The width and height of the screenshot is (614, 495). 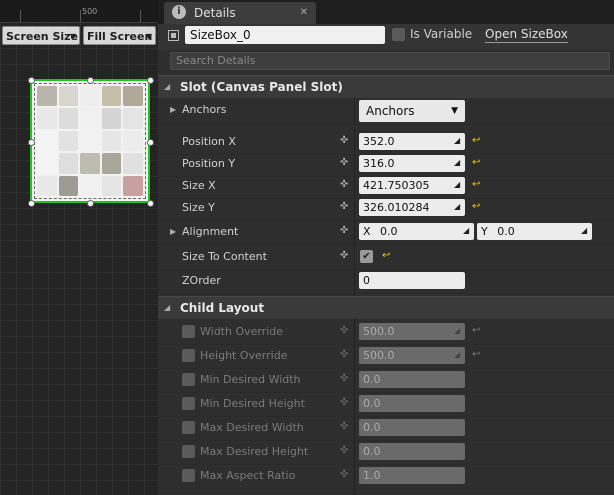 I want to click on property-child-layout-row: Min Desired Height ✜ 0.0, so click(x=386, y=404).